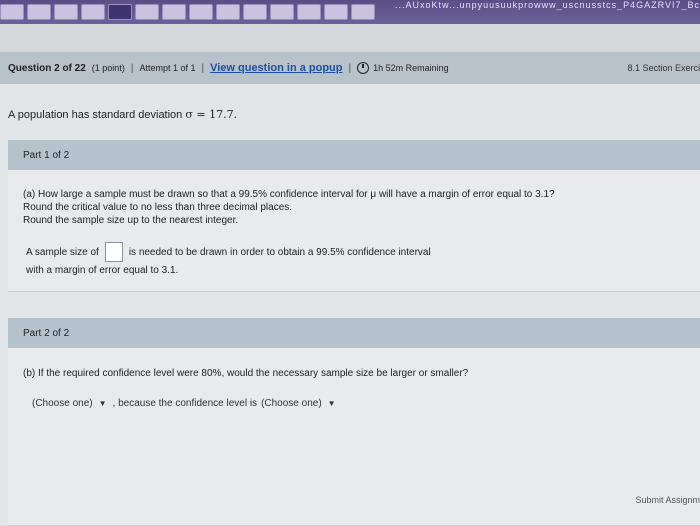 The image size is (700, 526). Describe the element at coordinates (113, 252) in the screenshot. I see `sample-size-input` at that location.